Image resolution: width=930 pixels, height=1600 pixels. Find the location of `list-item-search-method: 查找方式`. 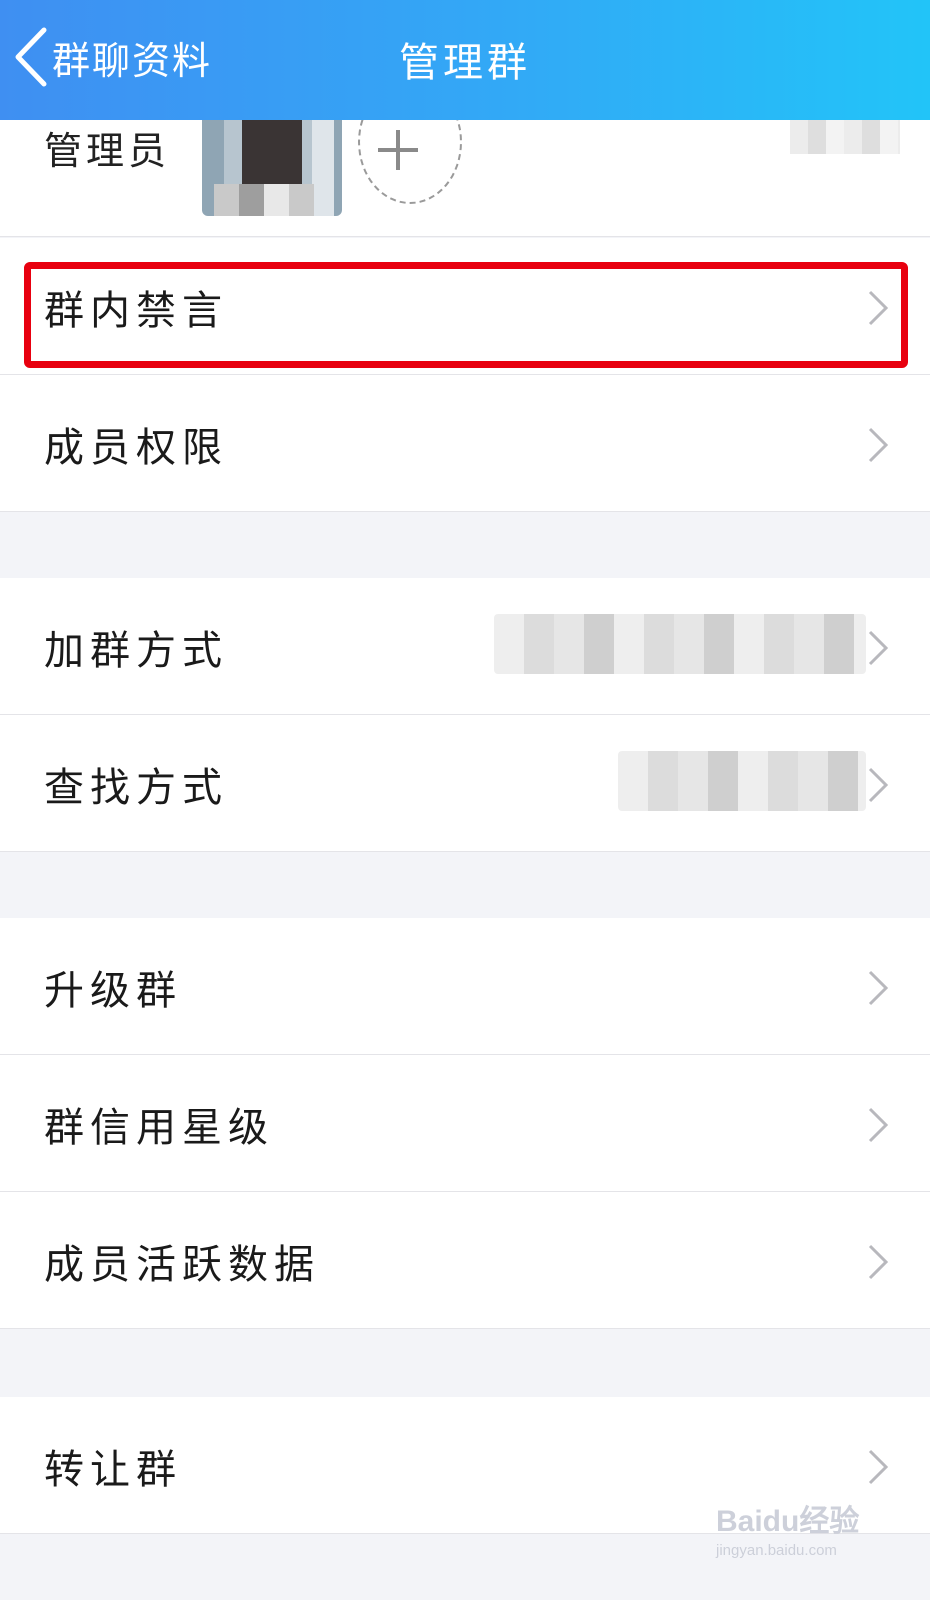

list-item-search-method: 查找方式 is located at coordinates (465, 783).